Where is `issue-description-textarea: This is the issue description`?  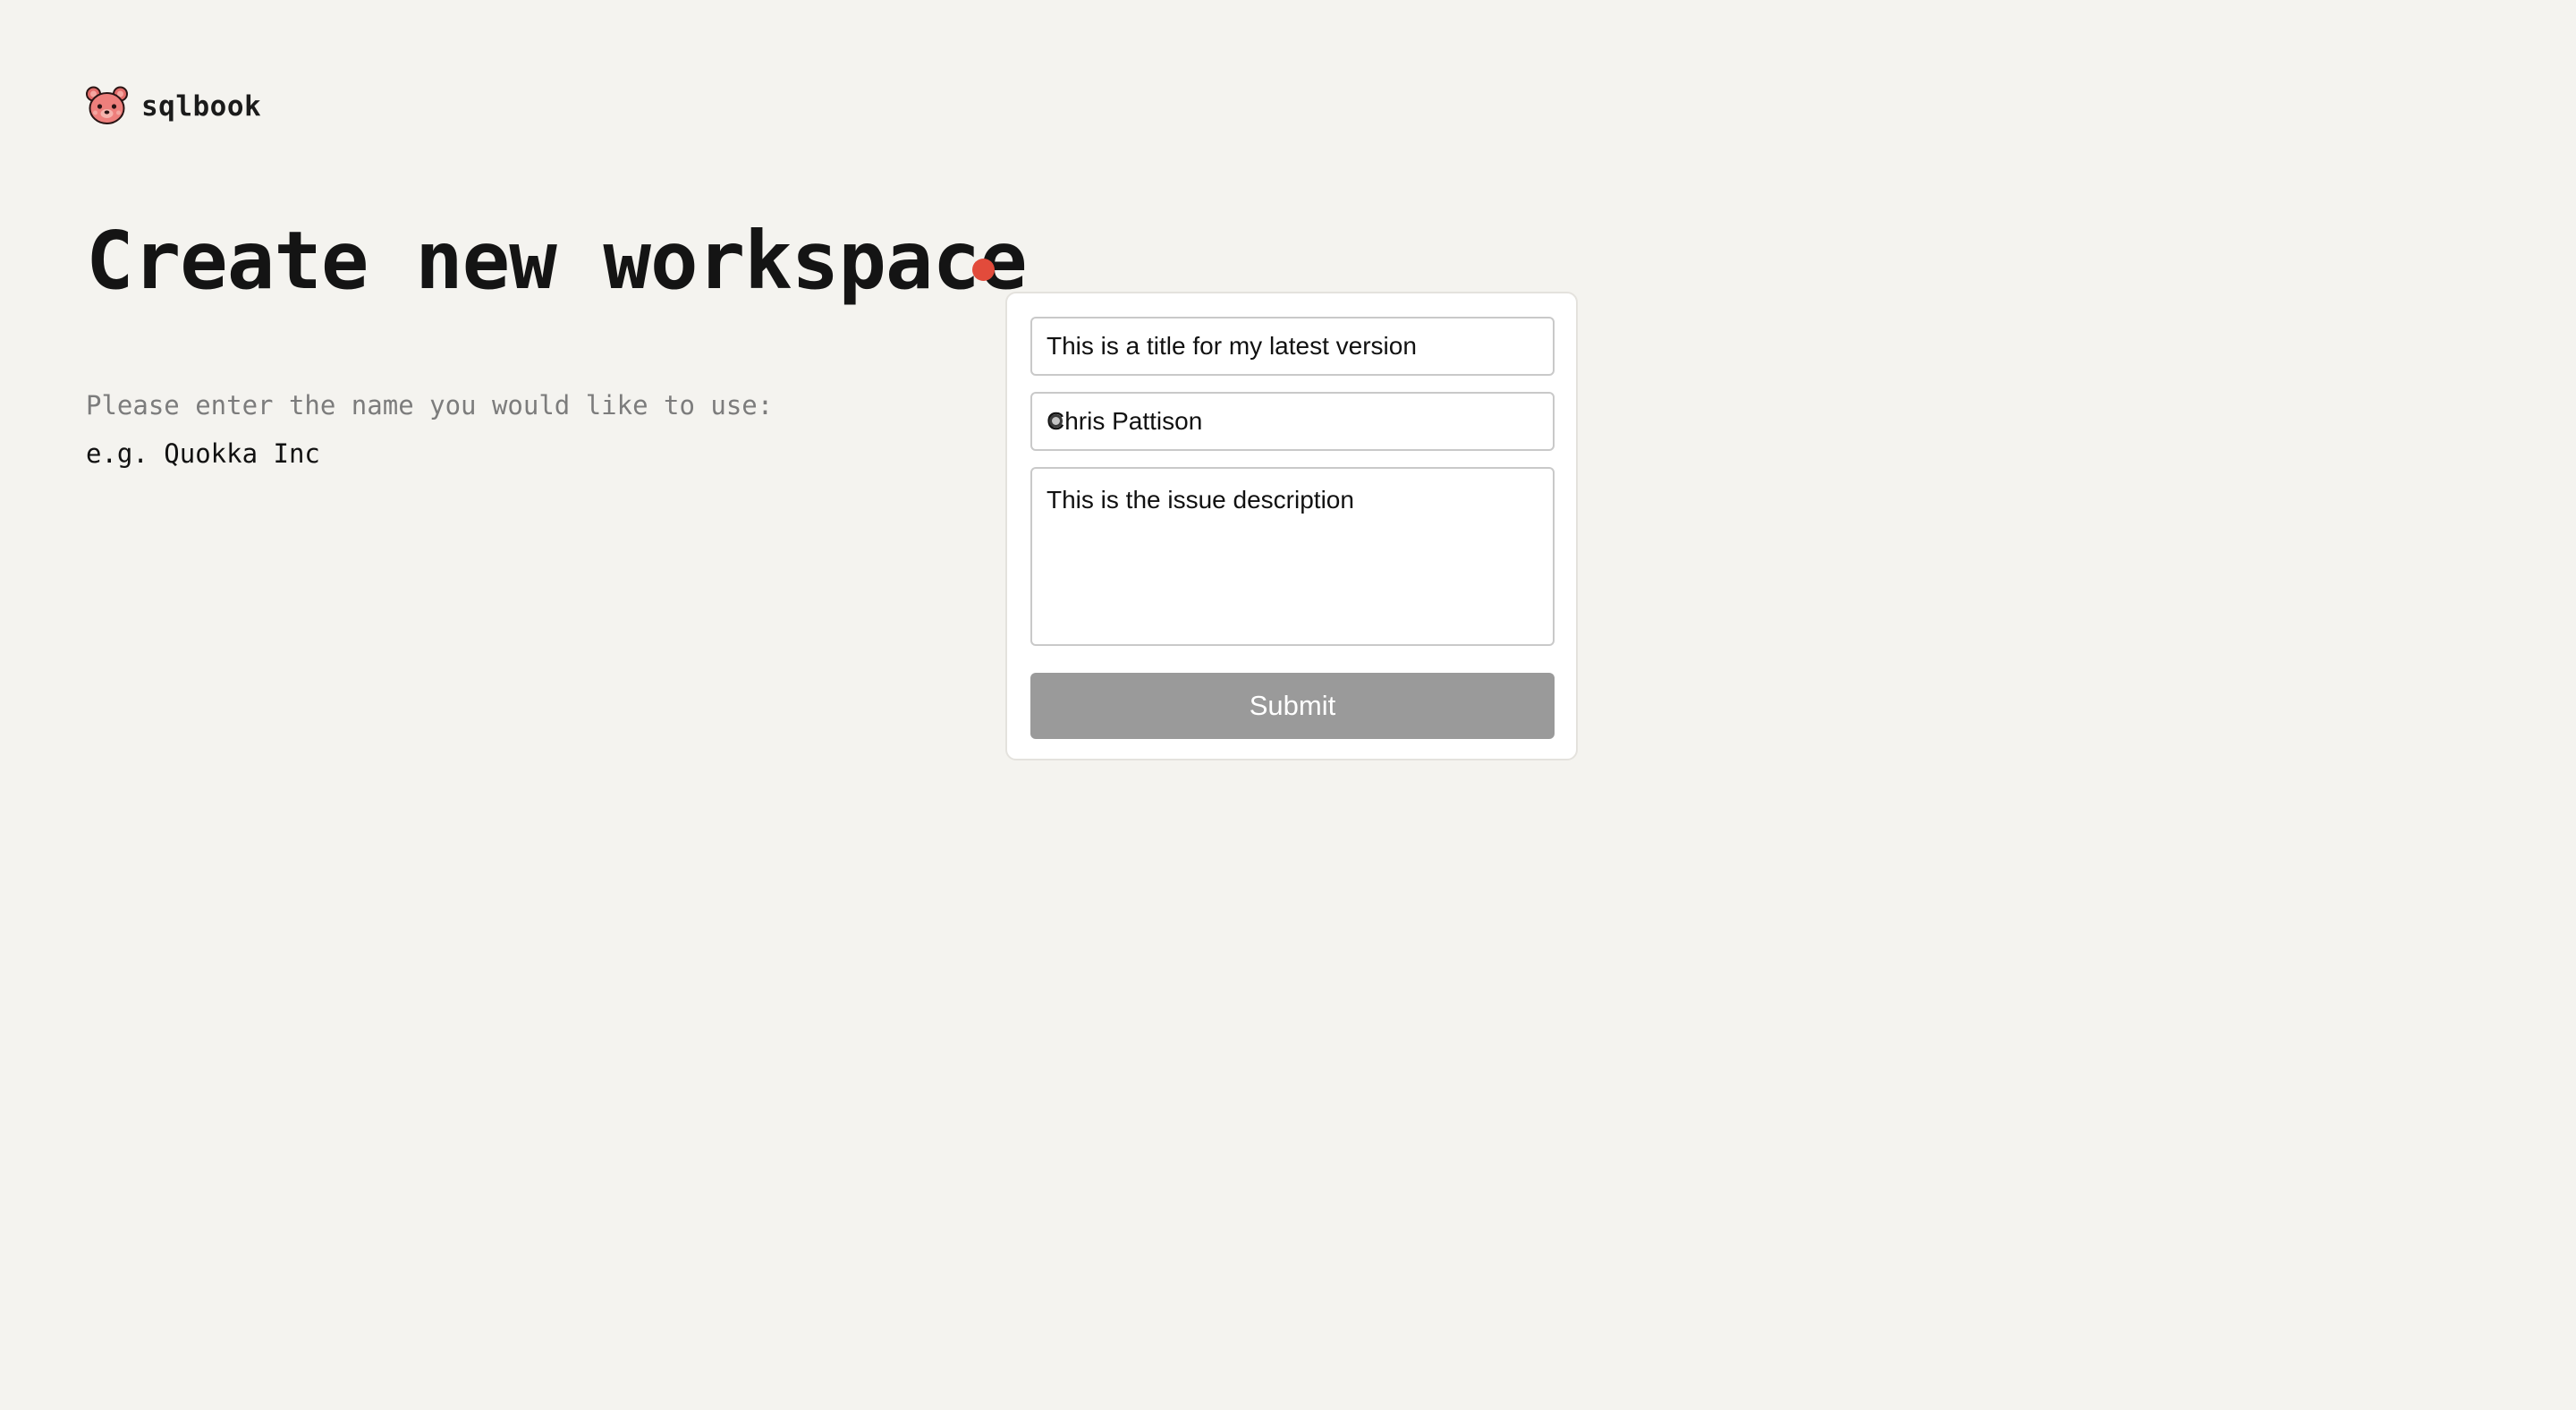 issue-description-textarea: This is the issue description is located at coordinates (1292, 556).